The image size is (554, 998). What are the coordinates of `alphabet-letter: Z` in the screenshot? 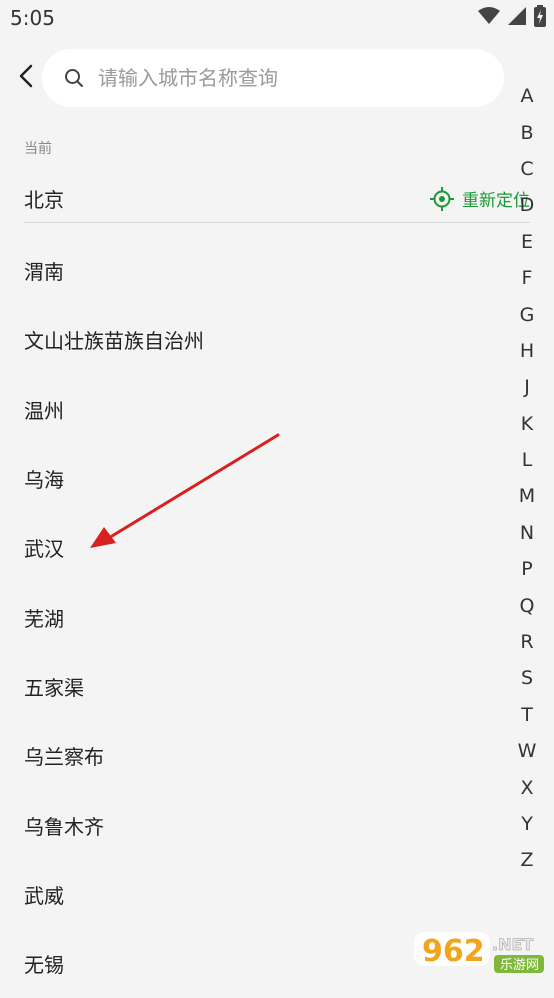 It's located at (527, 860).